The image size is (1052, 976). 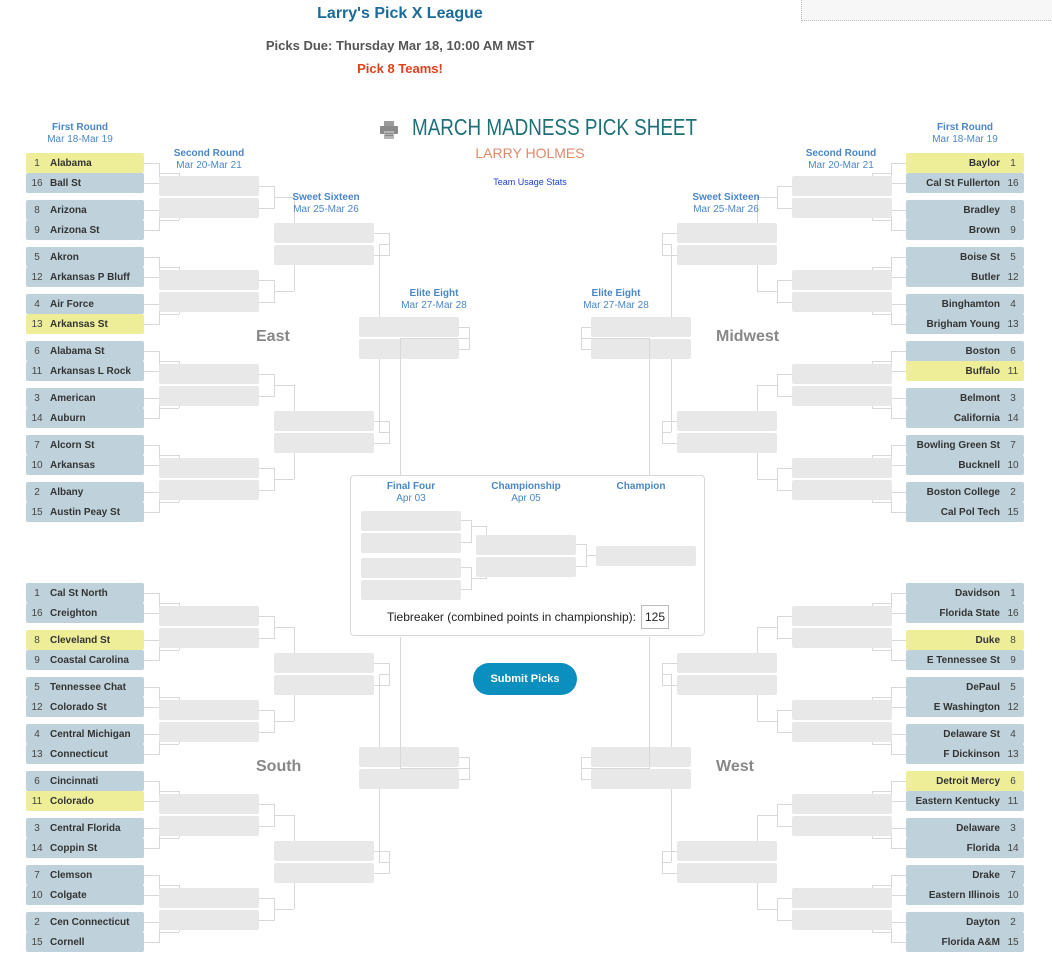 I want to click on team-entry: California 14, so click(x=965, y=418).